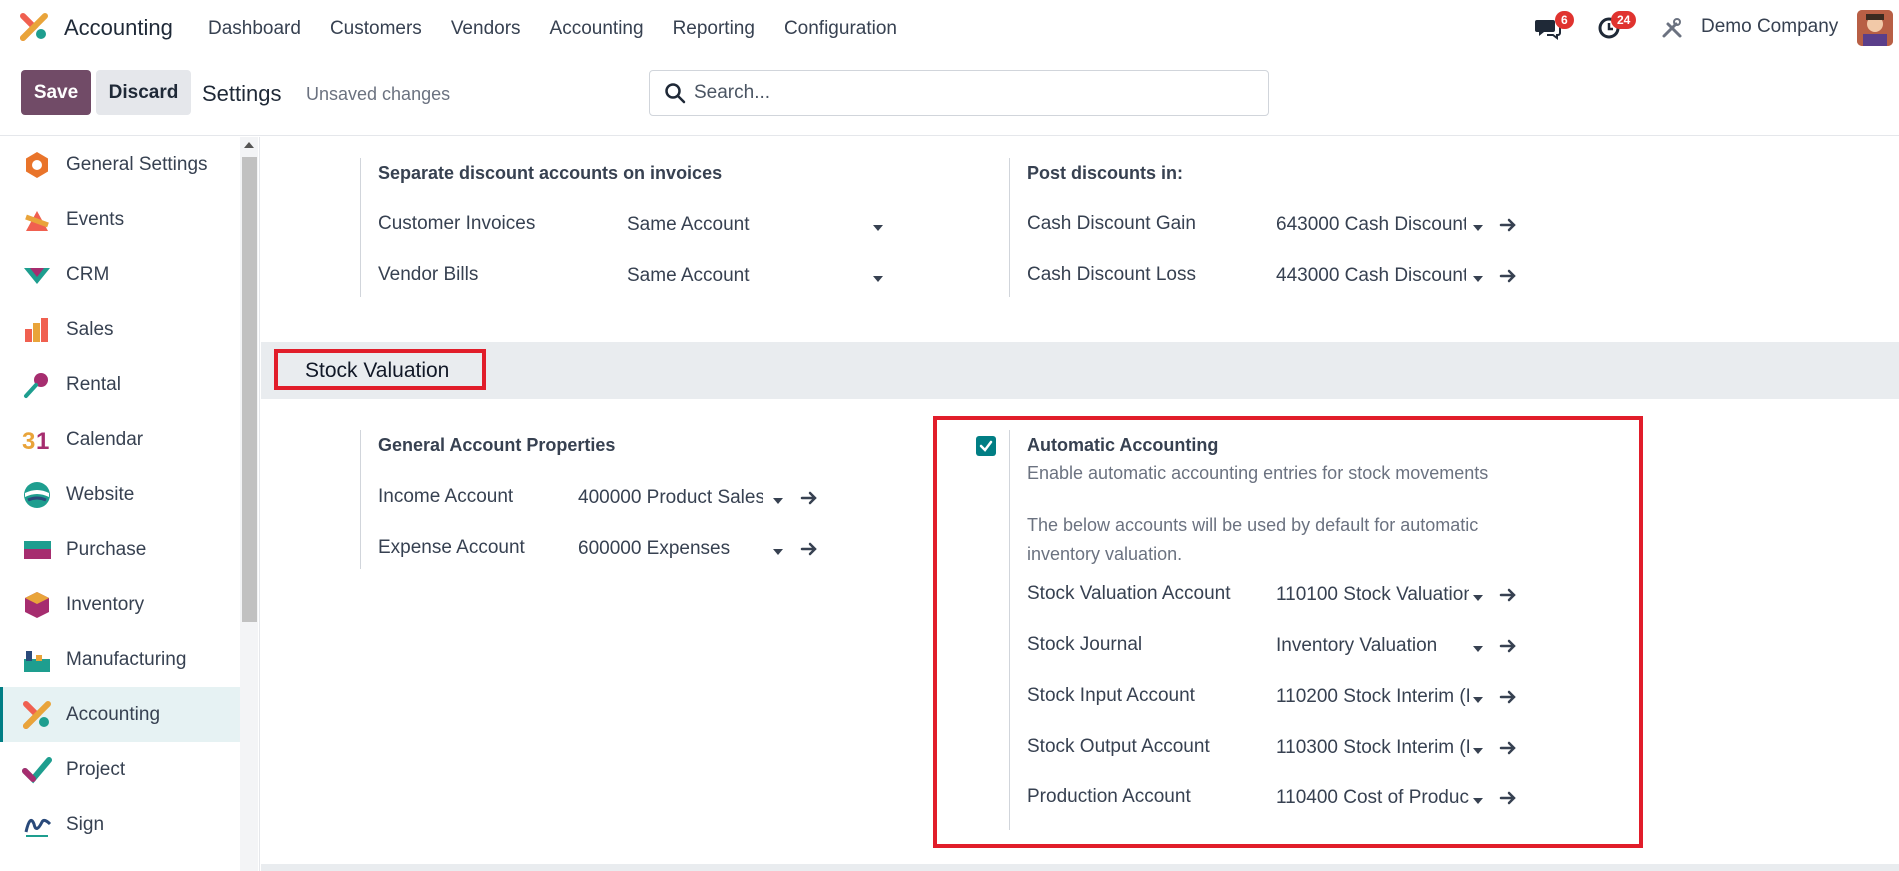  I want to click on scroll-up-arrow-icon, so click(249, 145).